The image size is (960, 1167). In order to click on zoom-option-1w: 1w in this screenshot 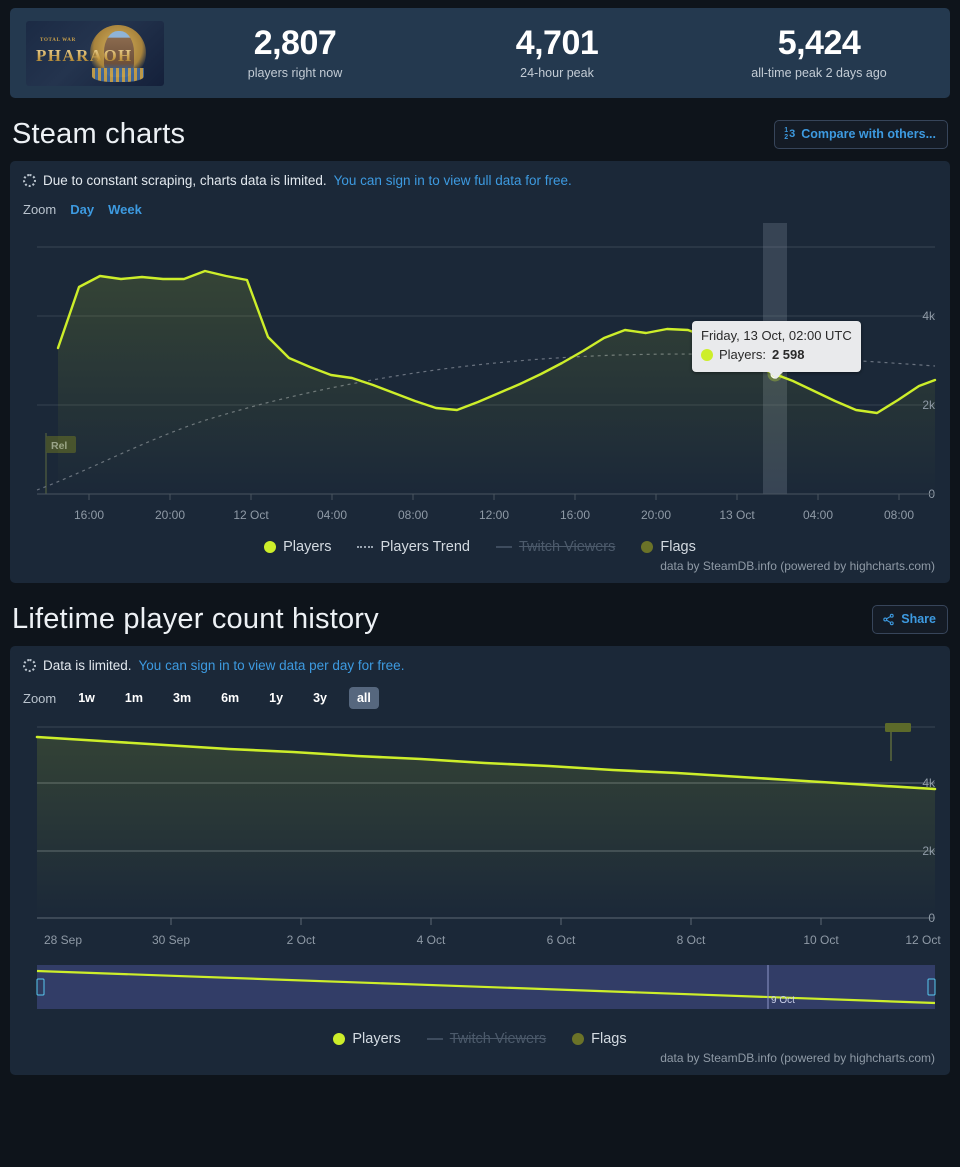, I will do `click(86, 698)`.